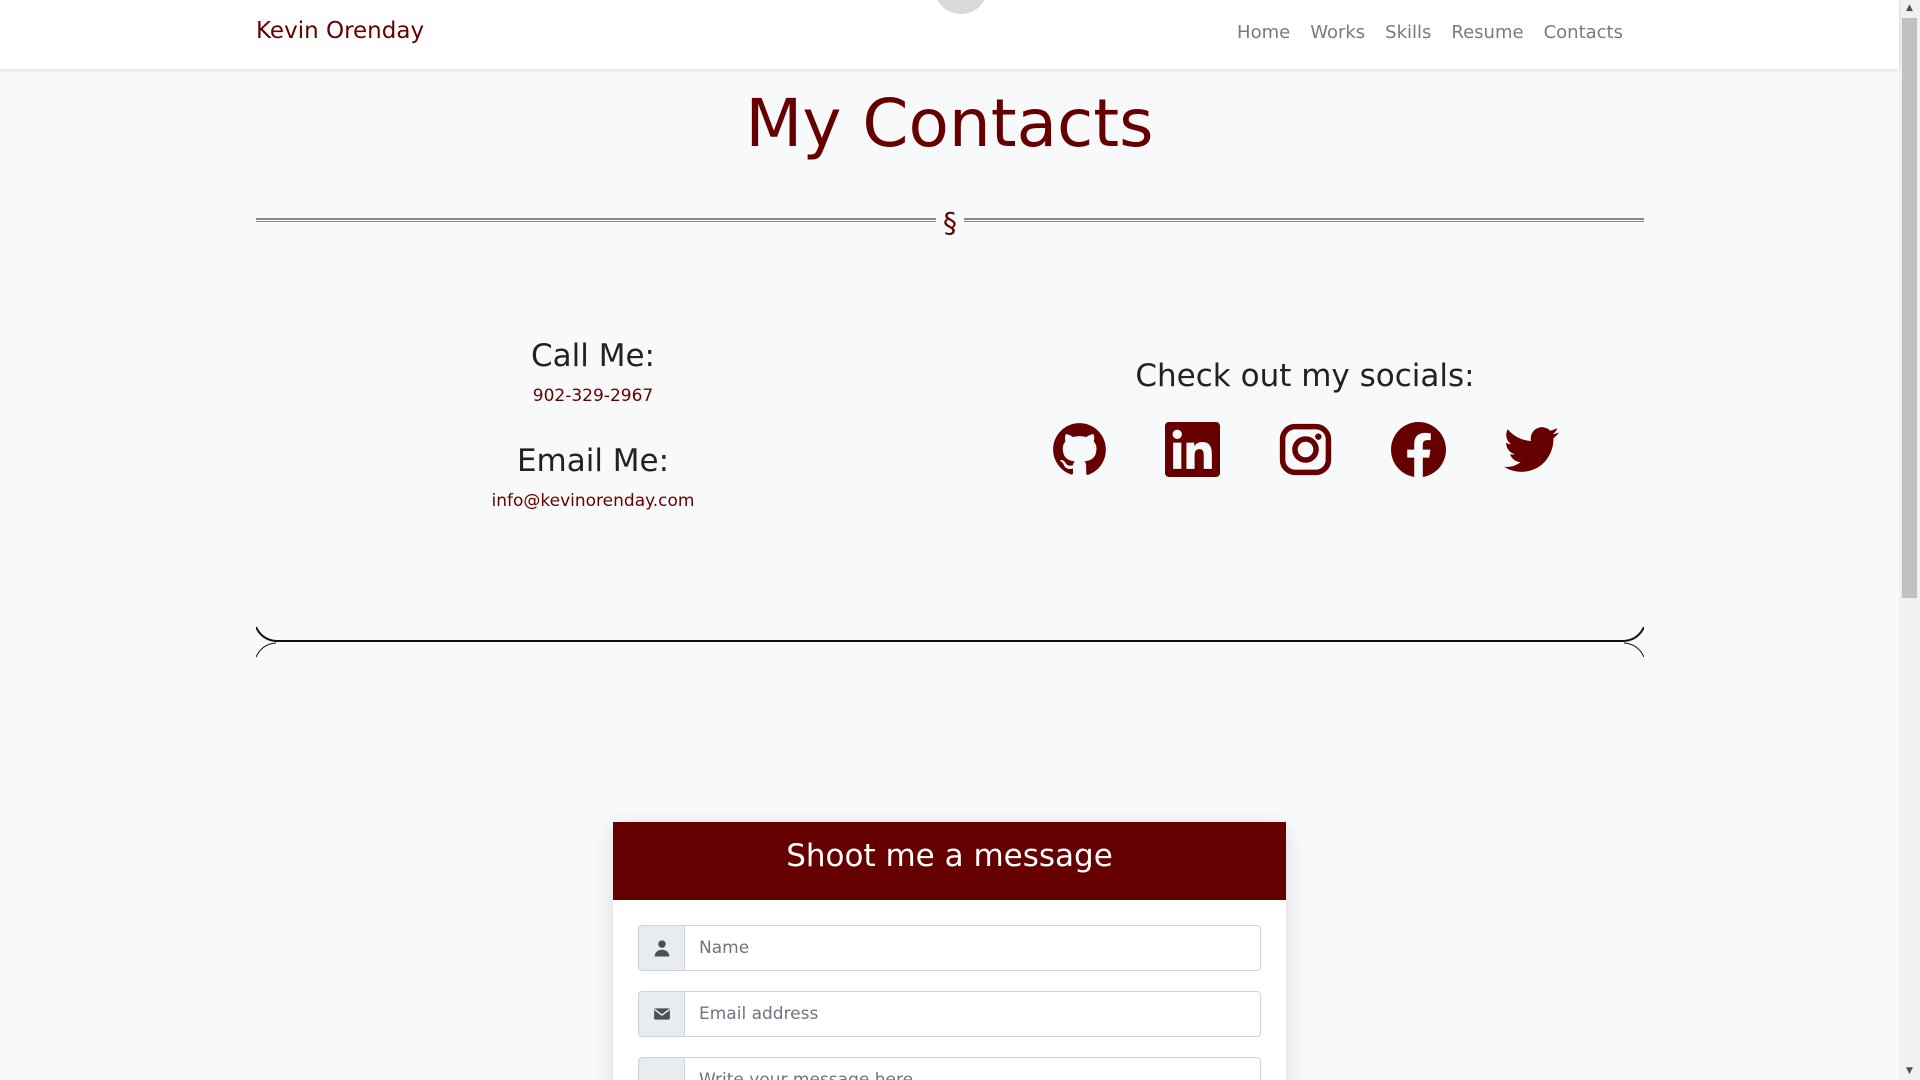  I want to click on title-divider-right, so click(1304, 220).